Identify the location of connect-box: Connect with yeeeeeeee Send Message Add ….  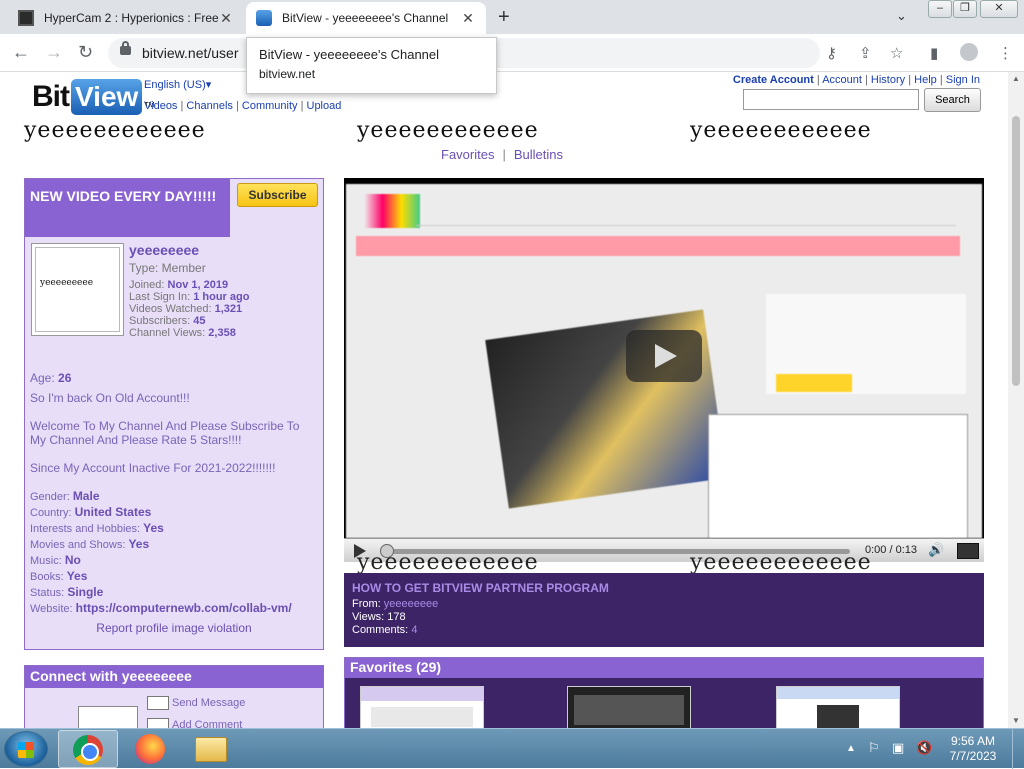
(174, 696).